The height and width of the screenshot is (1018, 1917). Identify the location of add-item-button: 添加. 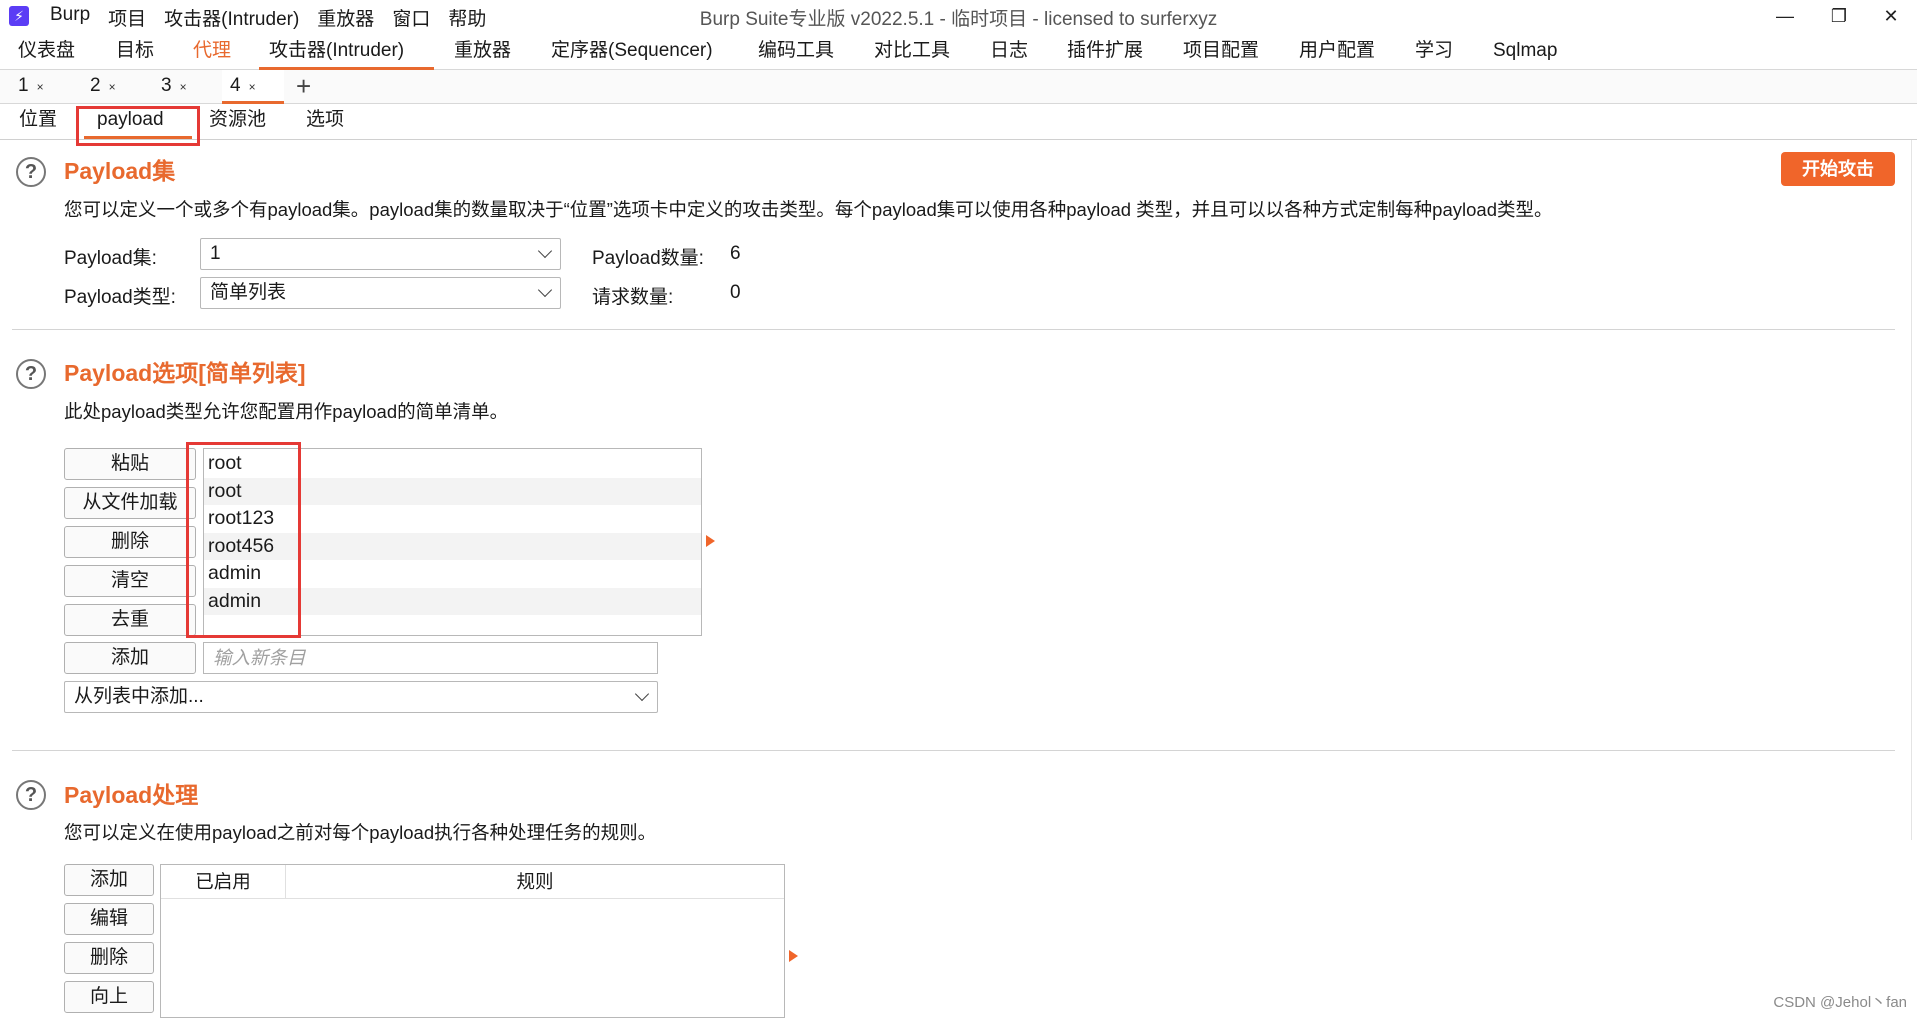
(130, 658).